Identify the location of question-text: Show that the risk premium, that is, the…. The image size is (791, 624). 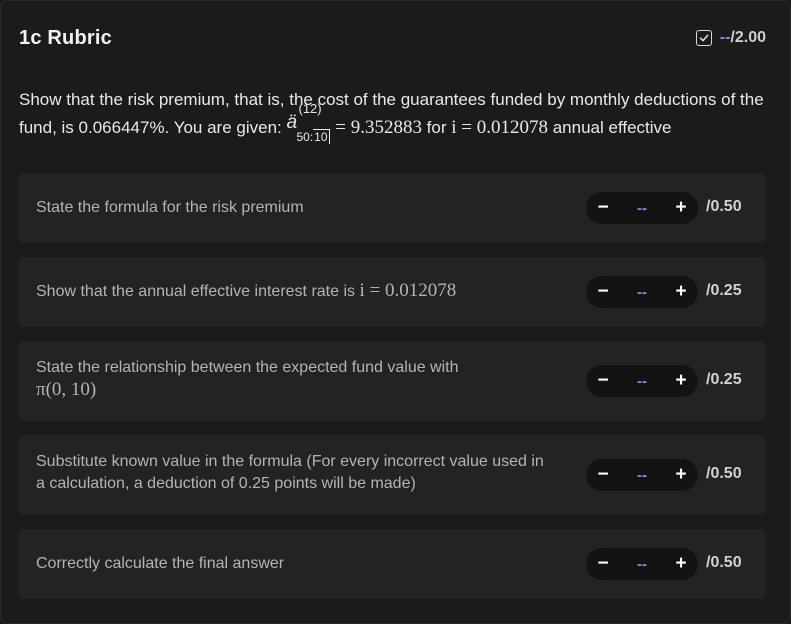
(391, 117).